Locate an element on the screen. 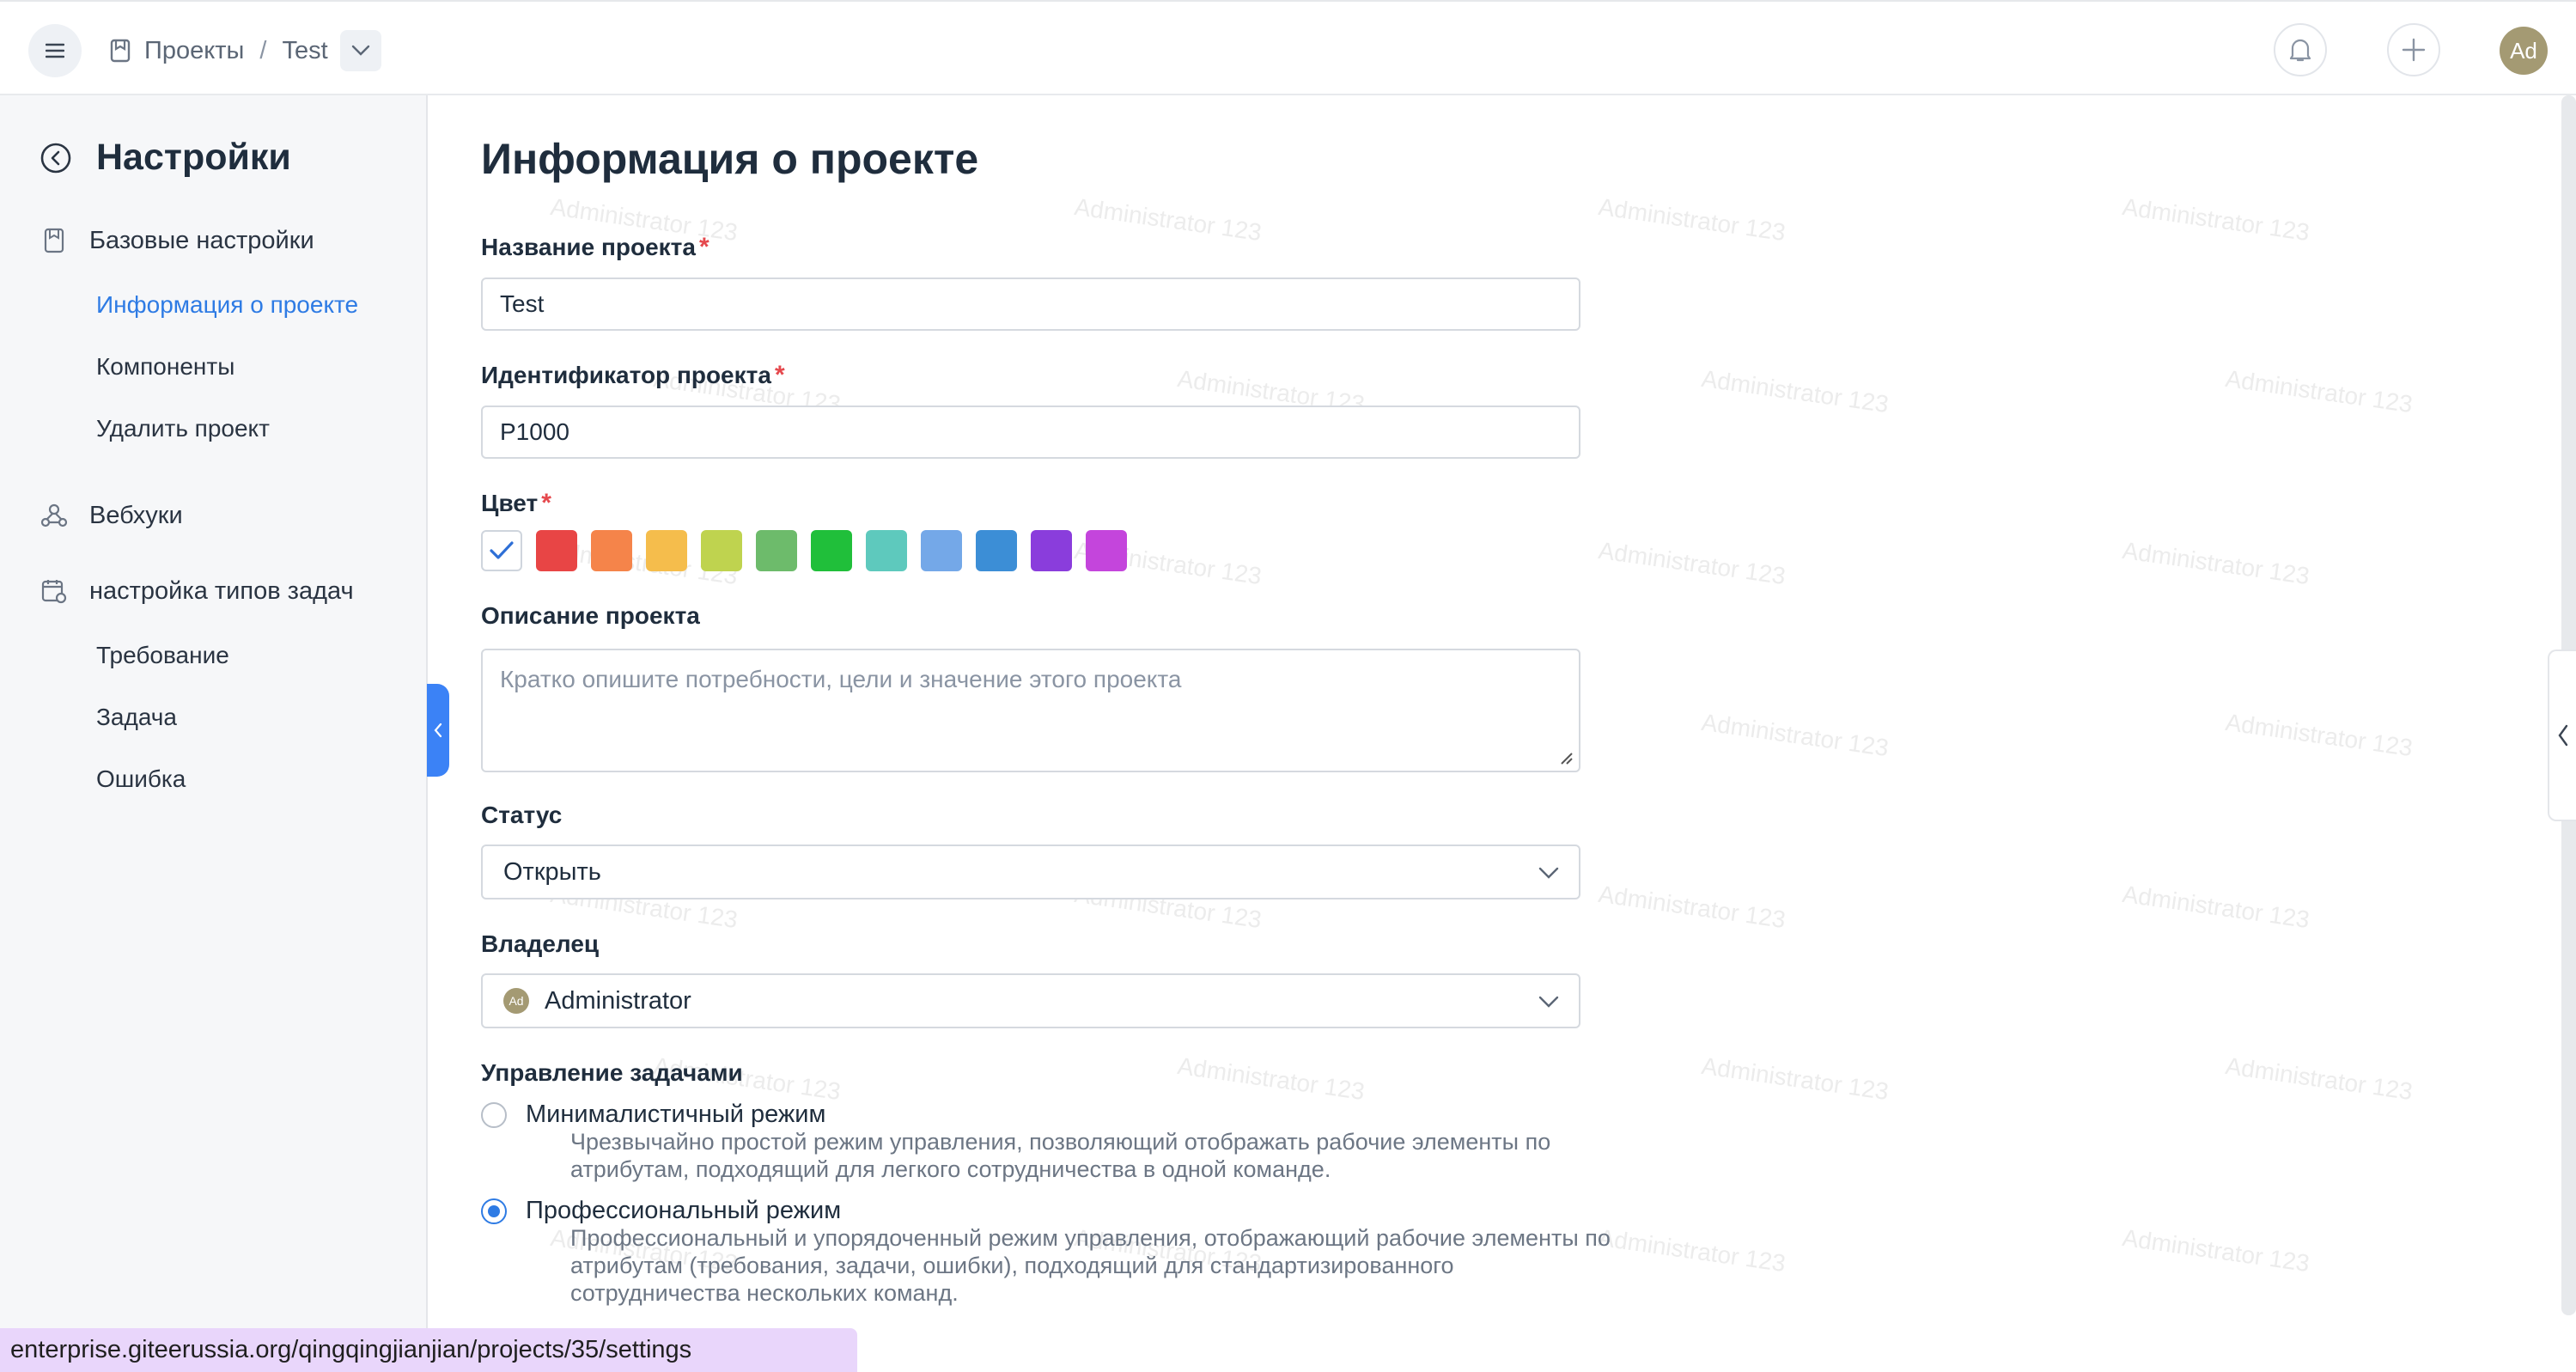 This screenshot has width=2576, height=1372. book-icon is located at coordinates (54, 240).